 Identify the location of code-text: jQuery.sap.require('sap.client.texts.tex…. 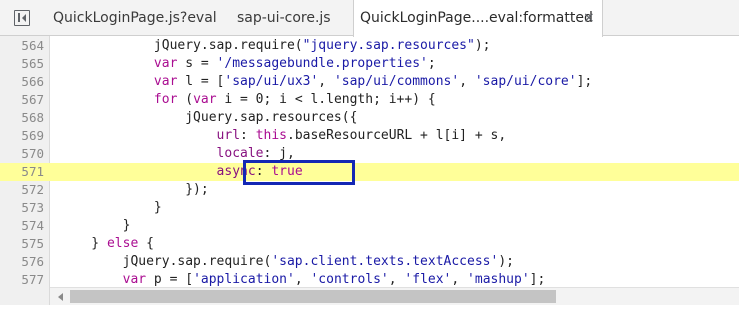
(287, 262).